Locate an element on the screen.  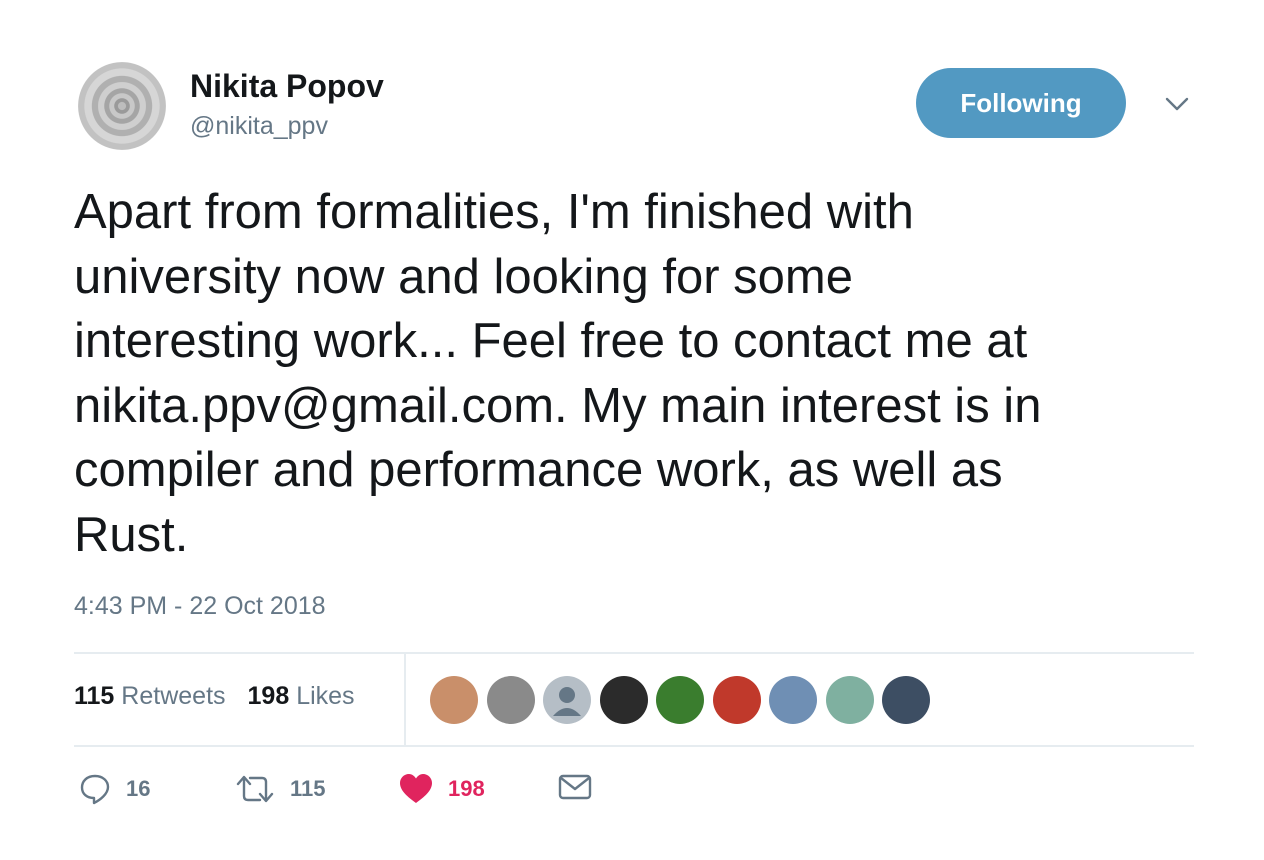
direct-message-button is located at coordinates (575, 787).